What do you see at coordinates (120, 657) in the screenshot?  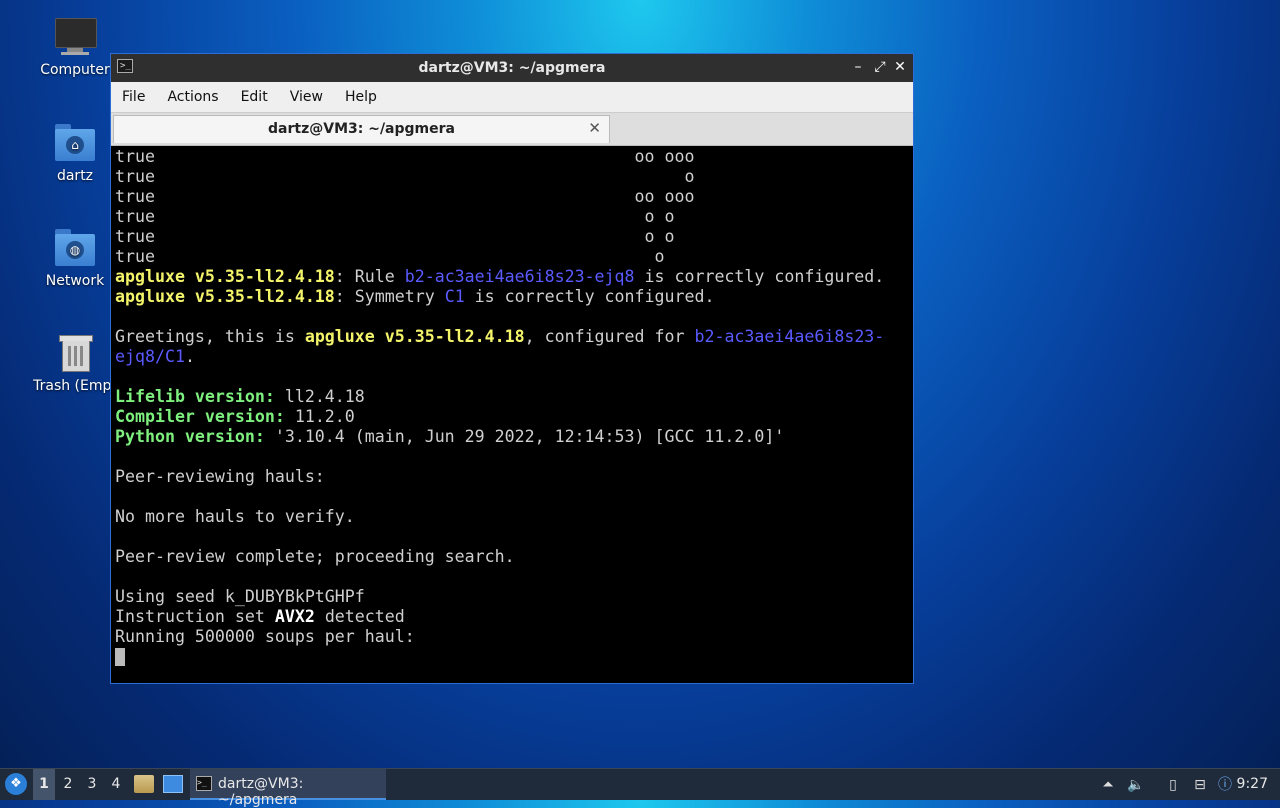 I see `terminal-cursor` at bounding box center [120, 657].